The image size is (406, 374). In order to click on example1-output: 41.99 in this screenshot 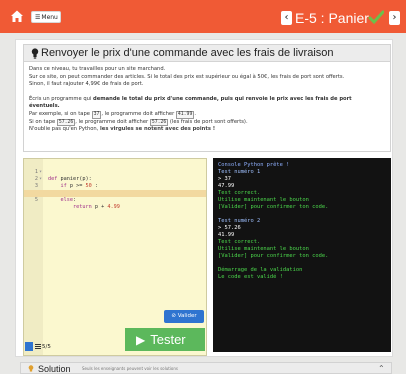, I will do `click(185, 114)`.